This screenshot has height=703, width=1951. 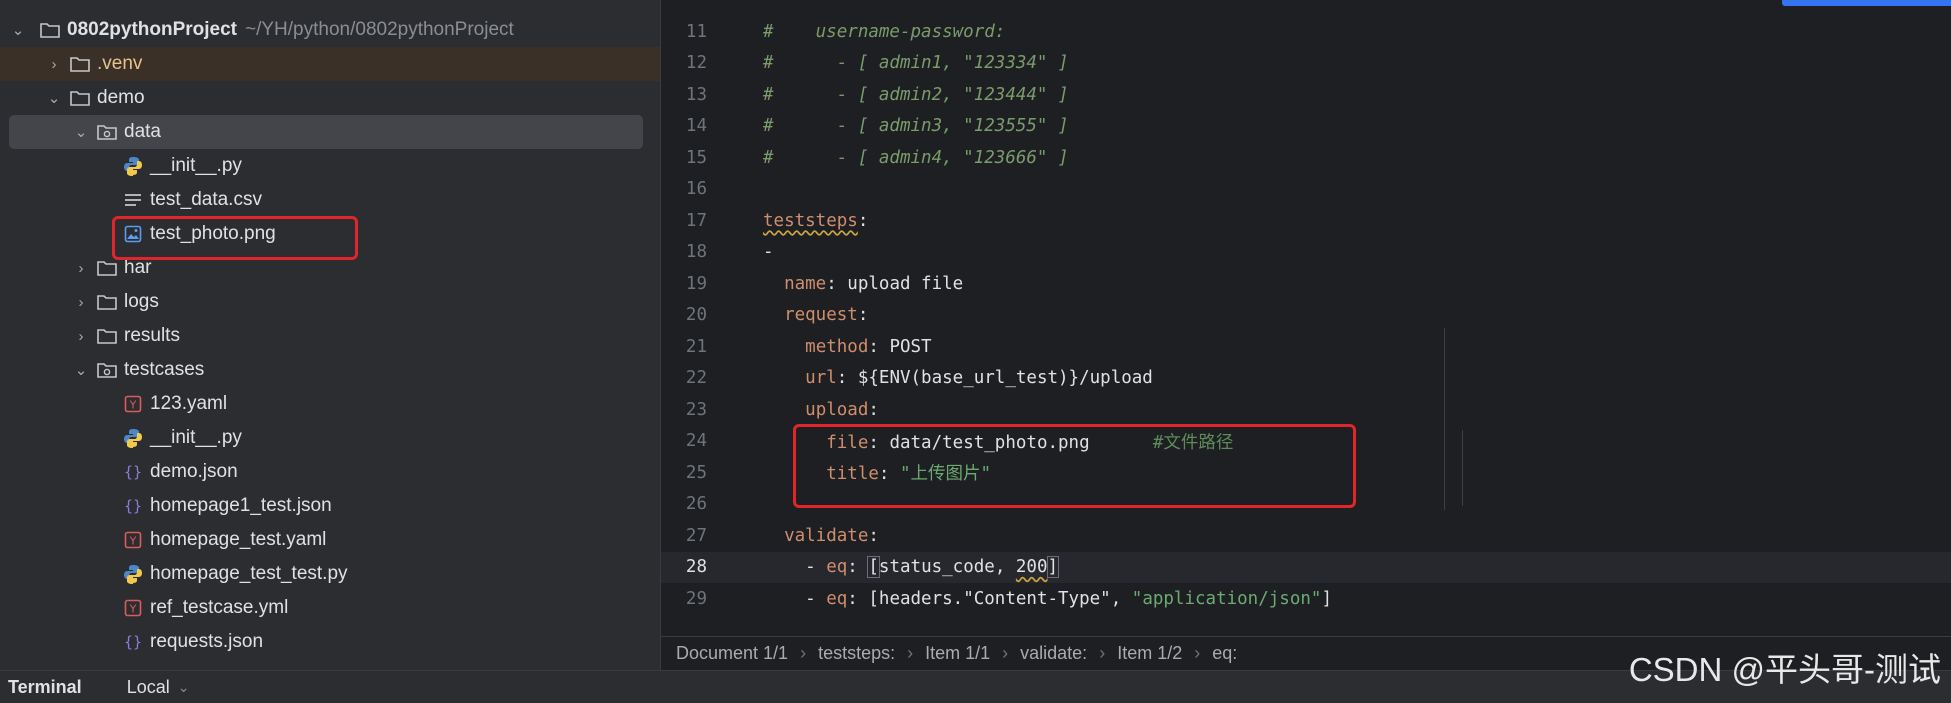 I want to click on tab-terminal: Terminal, so click(x=45, y=687).